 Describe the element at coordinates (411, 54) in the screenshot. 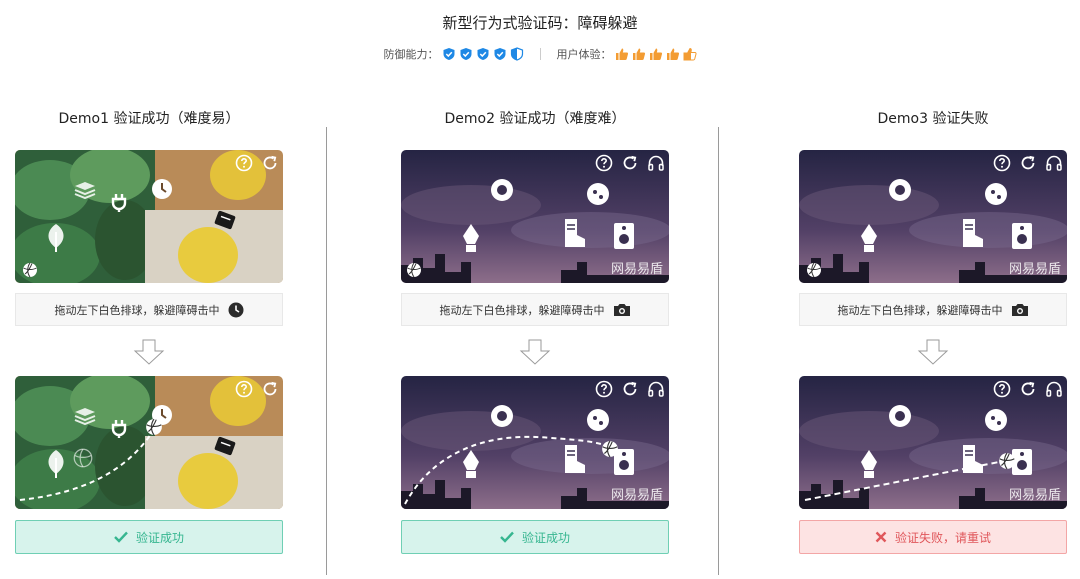

I see `defense-label: 防御能力：` at that location.